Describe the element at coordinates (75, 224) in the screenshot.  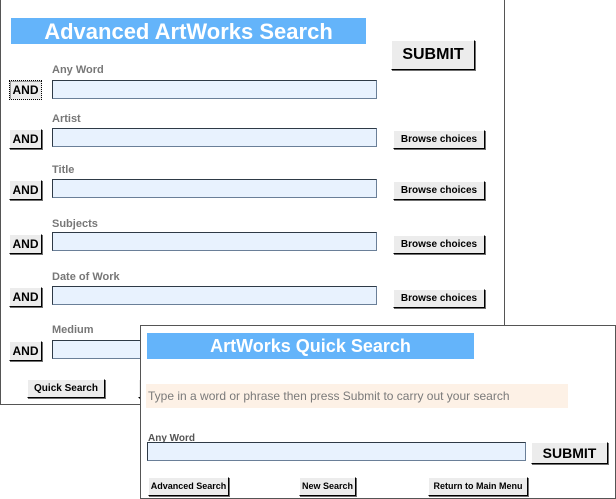
I see `subjects-label: Subjects` at that location.